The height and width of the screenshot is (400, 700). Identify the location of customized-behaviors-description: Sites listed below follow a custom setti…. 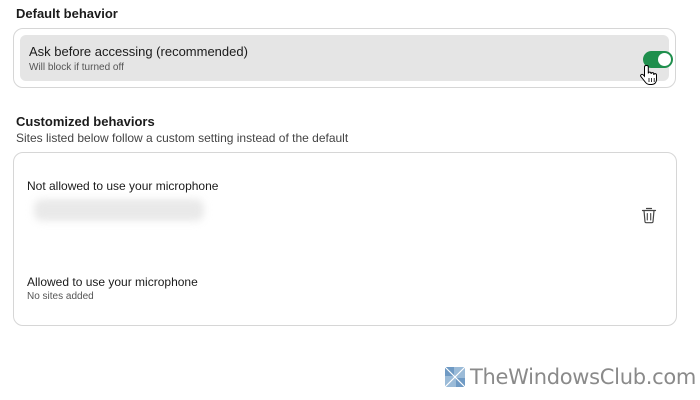
(182, 138).